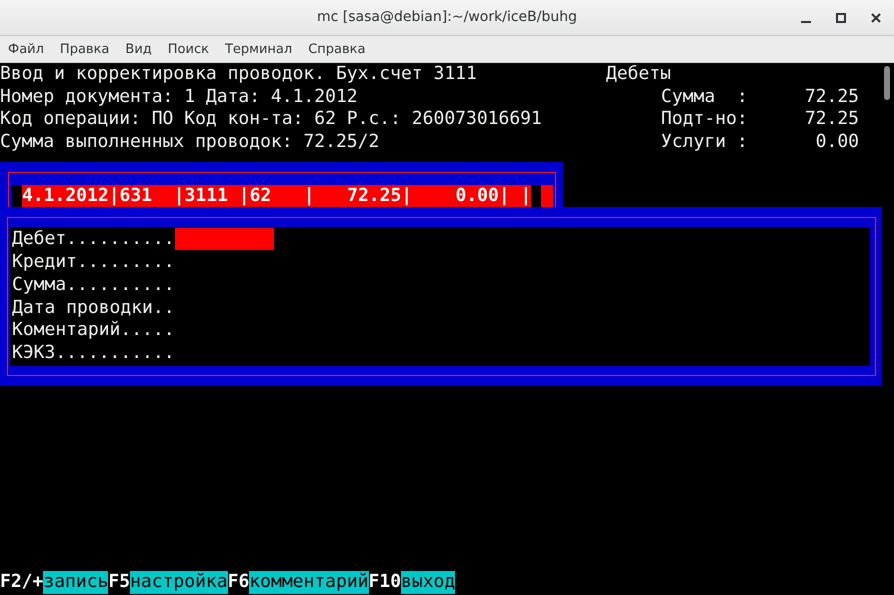 This screenshot has width=894, height=595. Describe the element at coordinates (271, 119) in the screenshot. I see `header-line: Код операции: ПО Код кон-та: 62 Р.с.: 260073016691` at that location.